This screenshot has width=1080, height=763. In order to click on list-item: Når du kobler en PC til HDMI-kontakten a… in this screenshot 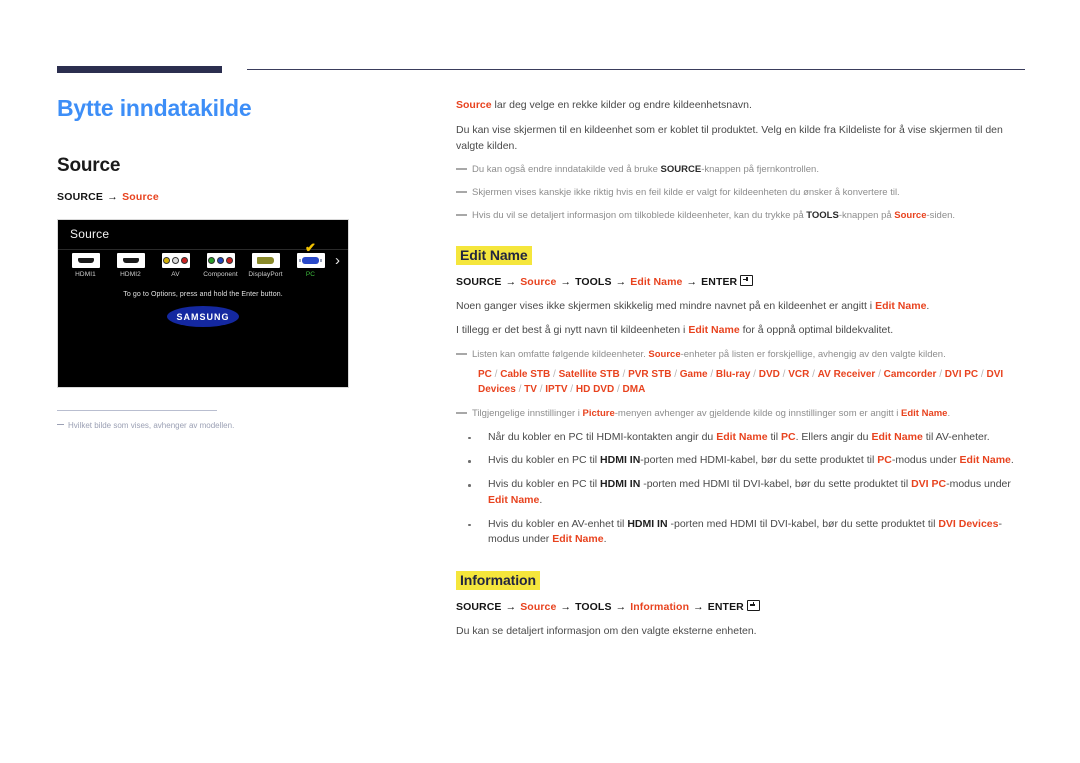, I will do `click(742, 438)`.